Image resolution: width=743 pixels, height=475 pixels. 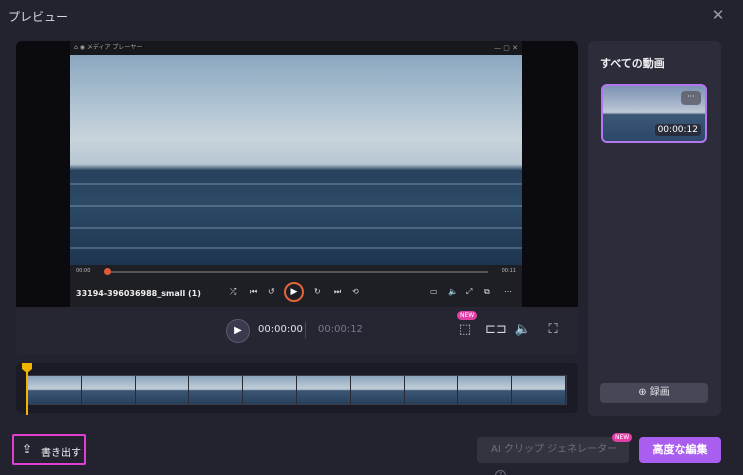 What do you see at coordinates (508, 291) in the screenshot?
I see `more-icon: ⋯` at bounding box center [508, 291].